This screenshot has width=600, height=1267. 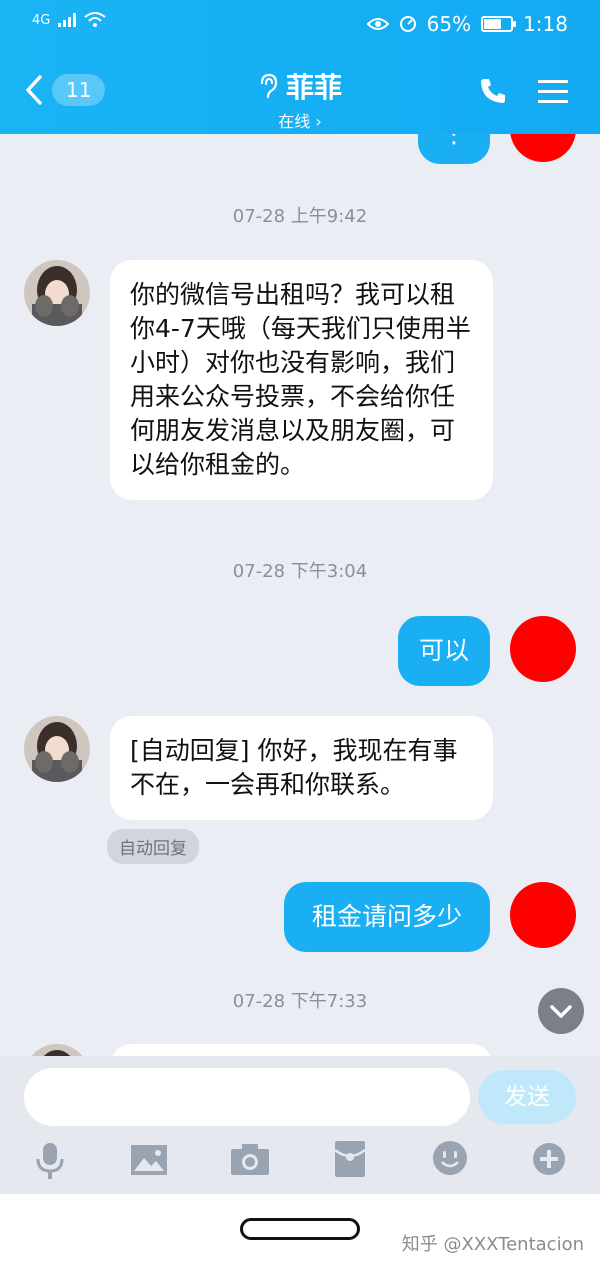 I want to click on message-text: 可以, so click(x=443, y=650).